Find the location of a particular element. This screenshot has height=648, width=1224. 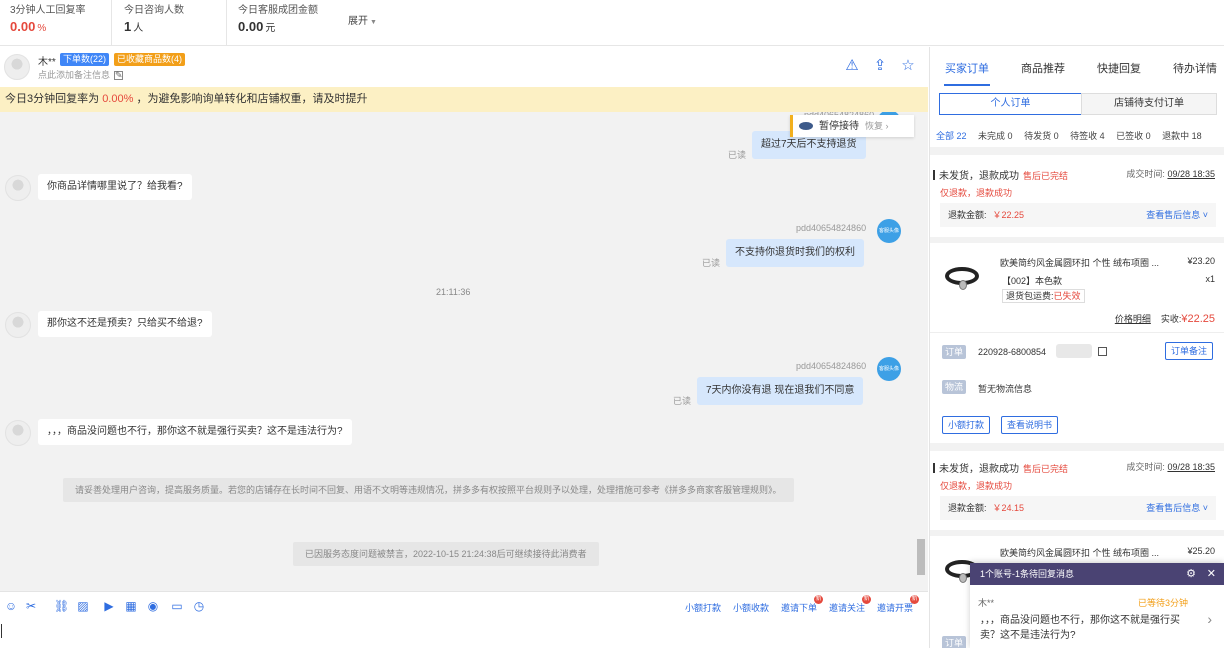

stat-number: 1 is located at coordinates (128, 26).